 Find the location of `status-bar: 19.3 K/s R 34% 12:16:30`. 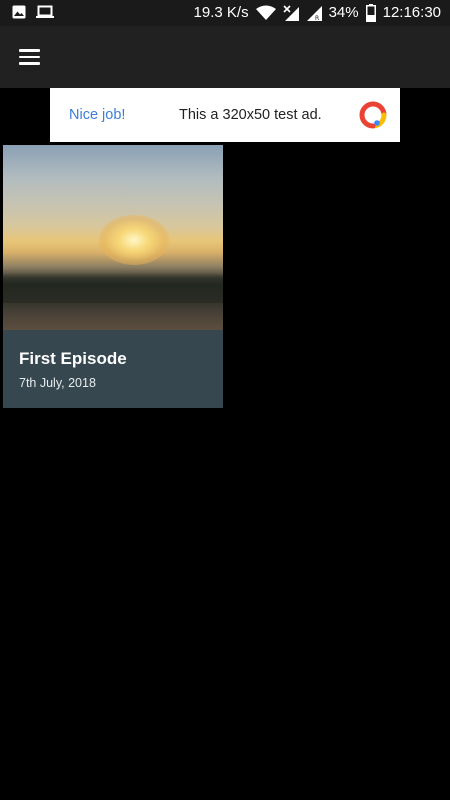

status-bar: 19.3 K/s R 34% 12:16:30 is located at coordinates (225, 13).